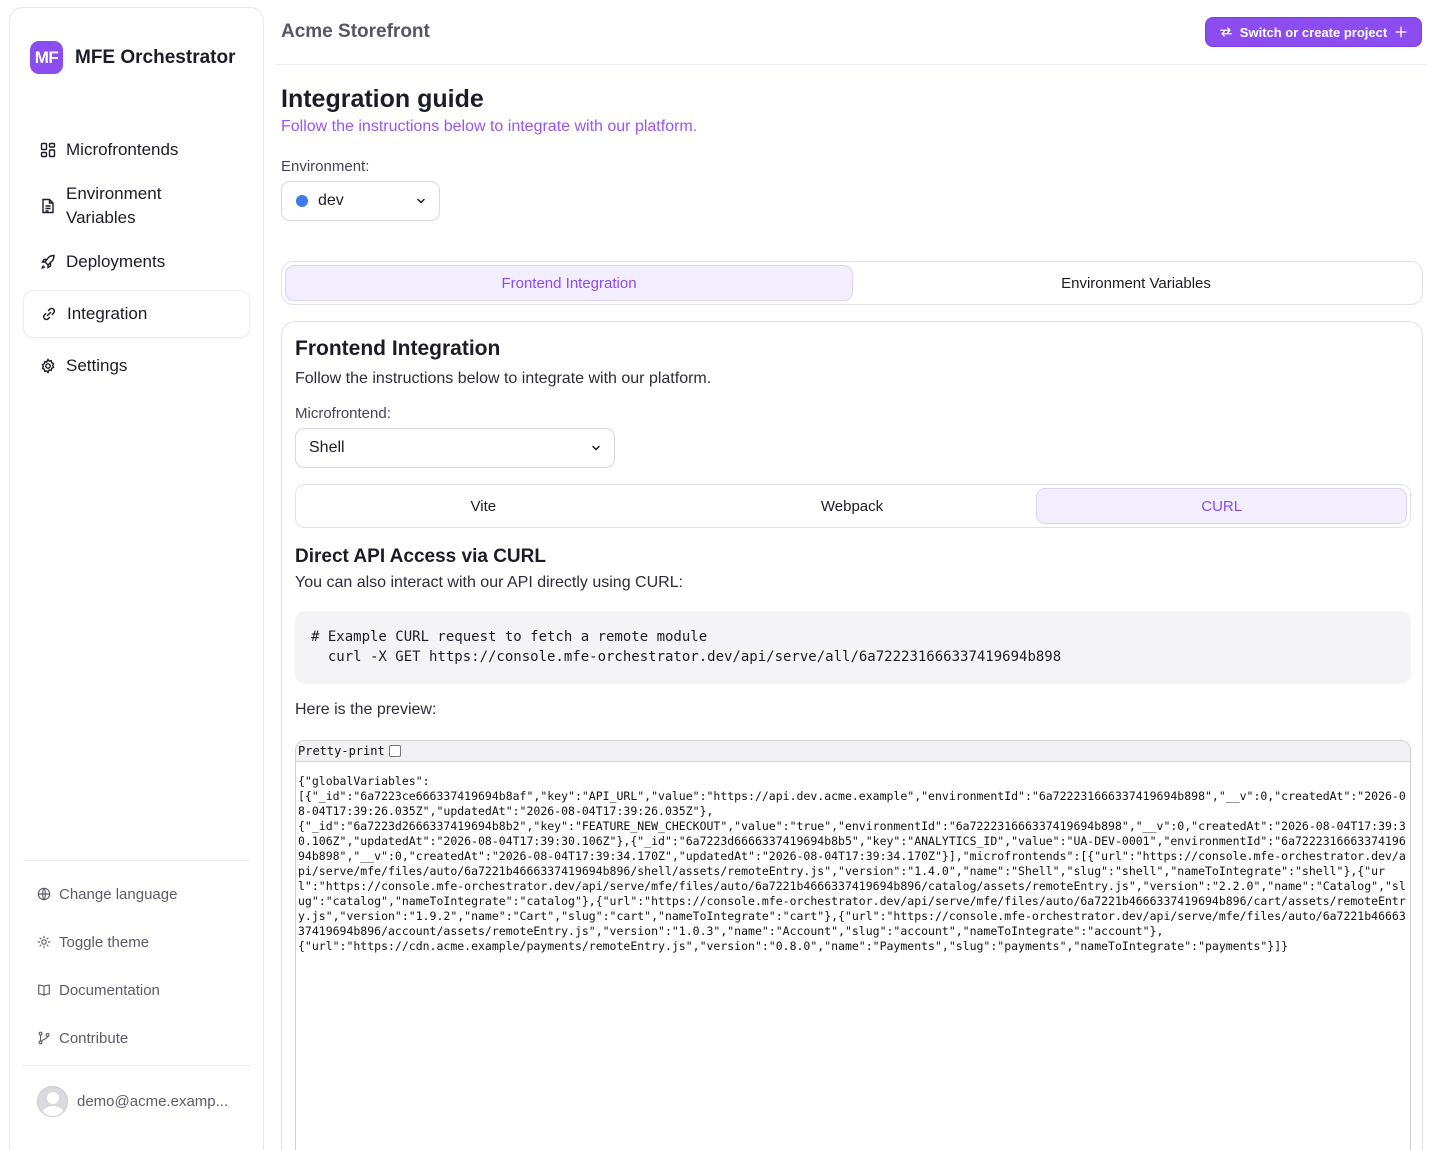 Image resolution: width=1440 pixels, height=1150 pixels. Describe the element at coordinates (52, 1101) in the screenshot. I see `avatar` at that location.